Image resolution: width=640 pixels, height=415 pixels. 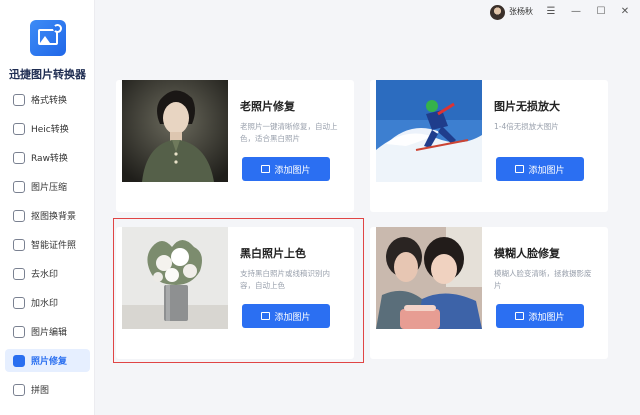 I want to click on card-desc: 老照片一键清晰修复，自动上色，适合黑白照片, so click(x=289, y=132).